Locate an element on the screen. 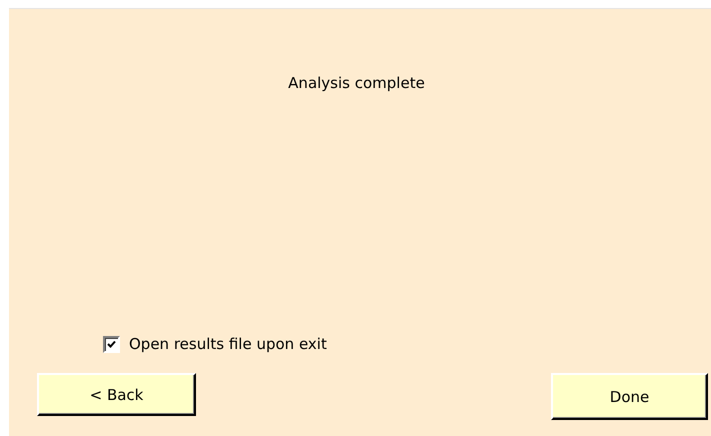 The width and height of the screenshot is (711, 436). open-results-checkbox: Open results file upon exit is located at coordinates (215, 344).